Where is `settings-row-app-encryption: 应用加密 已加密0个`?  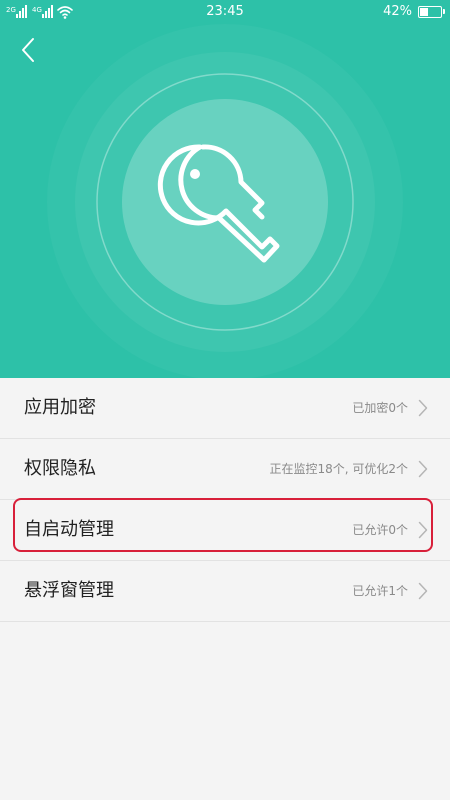
settings-row-app-encryption: 应用加密 已加密0个 is located at coordinates (225, 408).